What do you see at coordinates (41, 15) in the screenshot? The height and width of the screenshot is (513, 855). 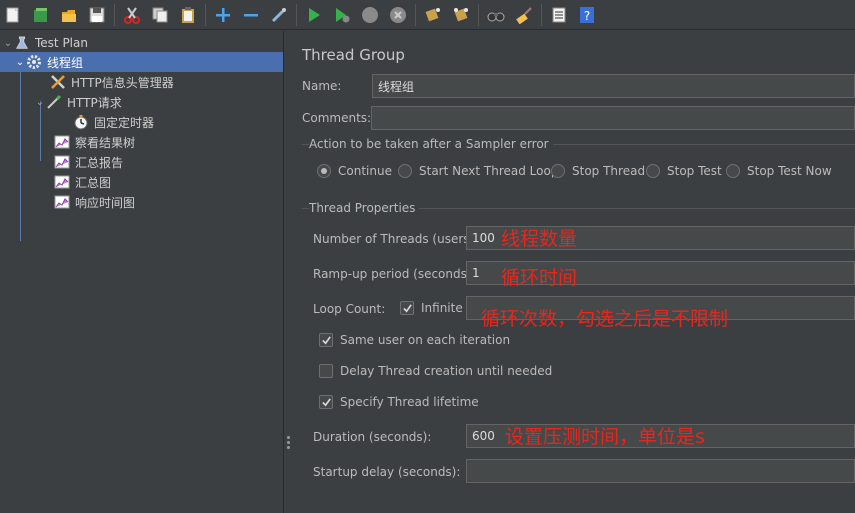 I see `templates-icon` at bounding box center [41, 15].